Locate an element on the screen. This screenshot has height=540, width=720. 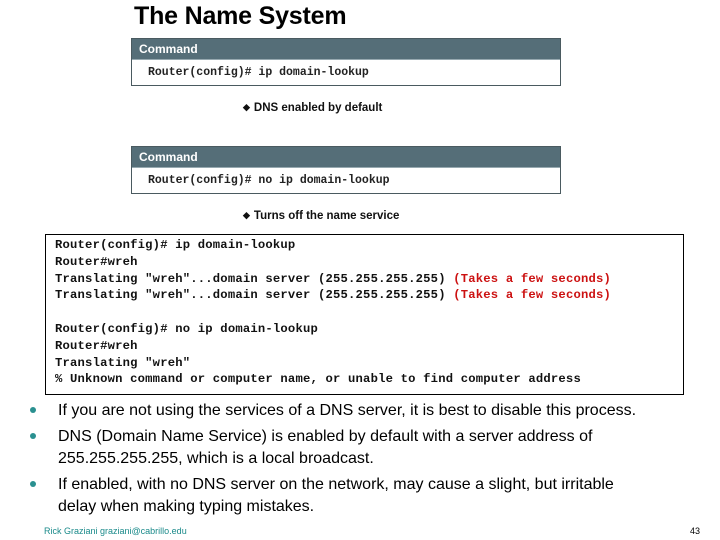
command-note-text: DNS enabled by default is located at coordinates (318, 108).